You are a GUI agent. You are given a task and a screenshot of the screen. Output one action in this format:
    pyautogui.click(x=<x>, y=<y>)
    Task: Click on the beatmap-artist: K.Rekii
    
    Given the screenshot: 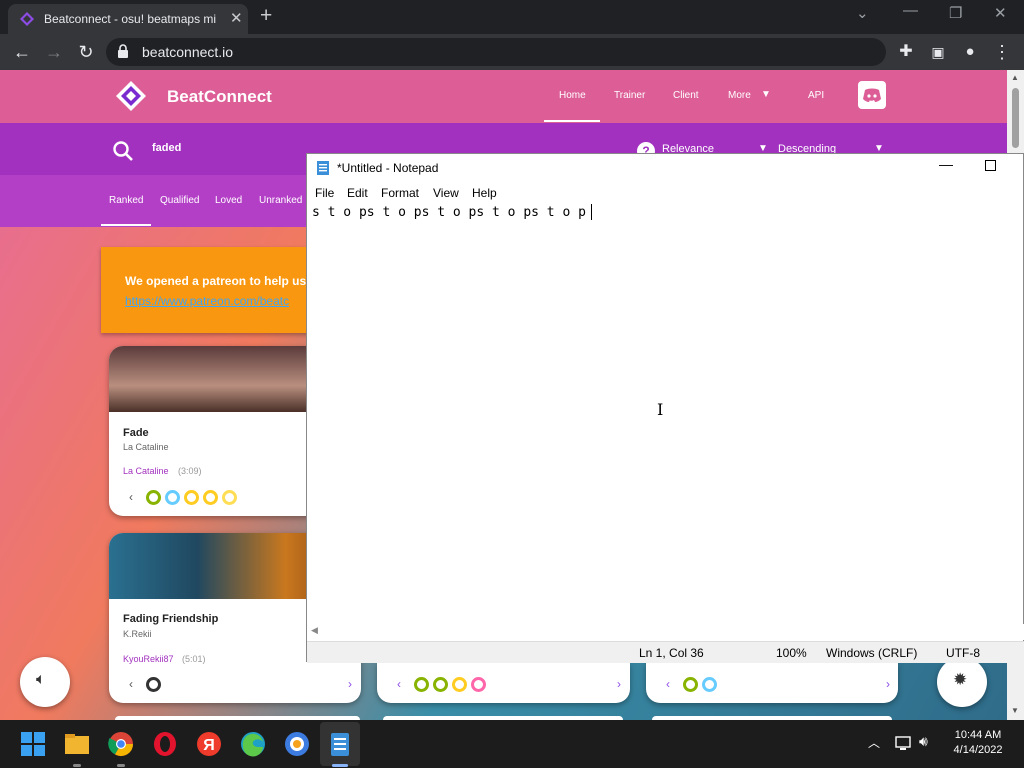 What is the action you would take?
    pyautogui.click(x=137, y=634)
    